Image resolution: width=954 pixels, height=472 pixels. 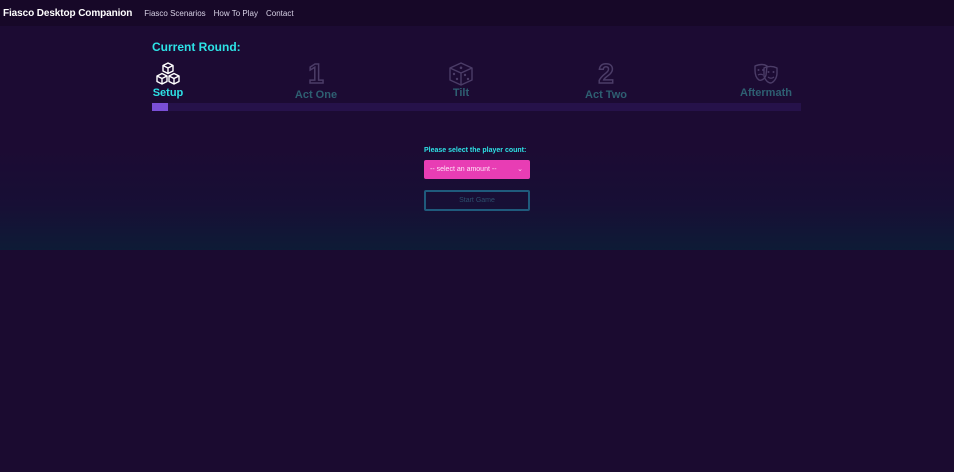 What do you see at coordinates (168, 93) in the screenshot?
I see `step-label-setup: Setup` at bounding box center [168, 93].